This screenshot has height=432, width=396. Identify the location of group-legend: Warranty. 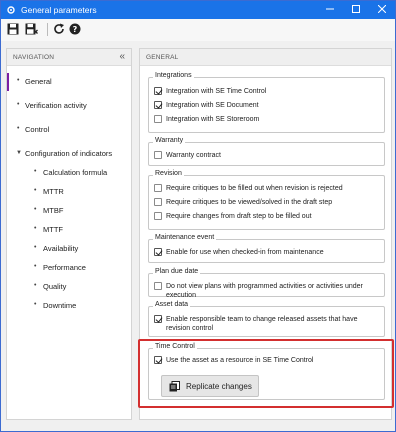
(169, 140).